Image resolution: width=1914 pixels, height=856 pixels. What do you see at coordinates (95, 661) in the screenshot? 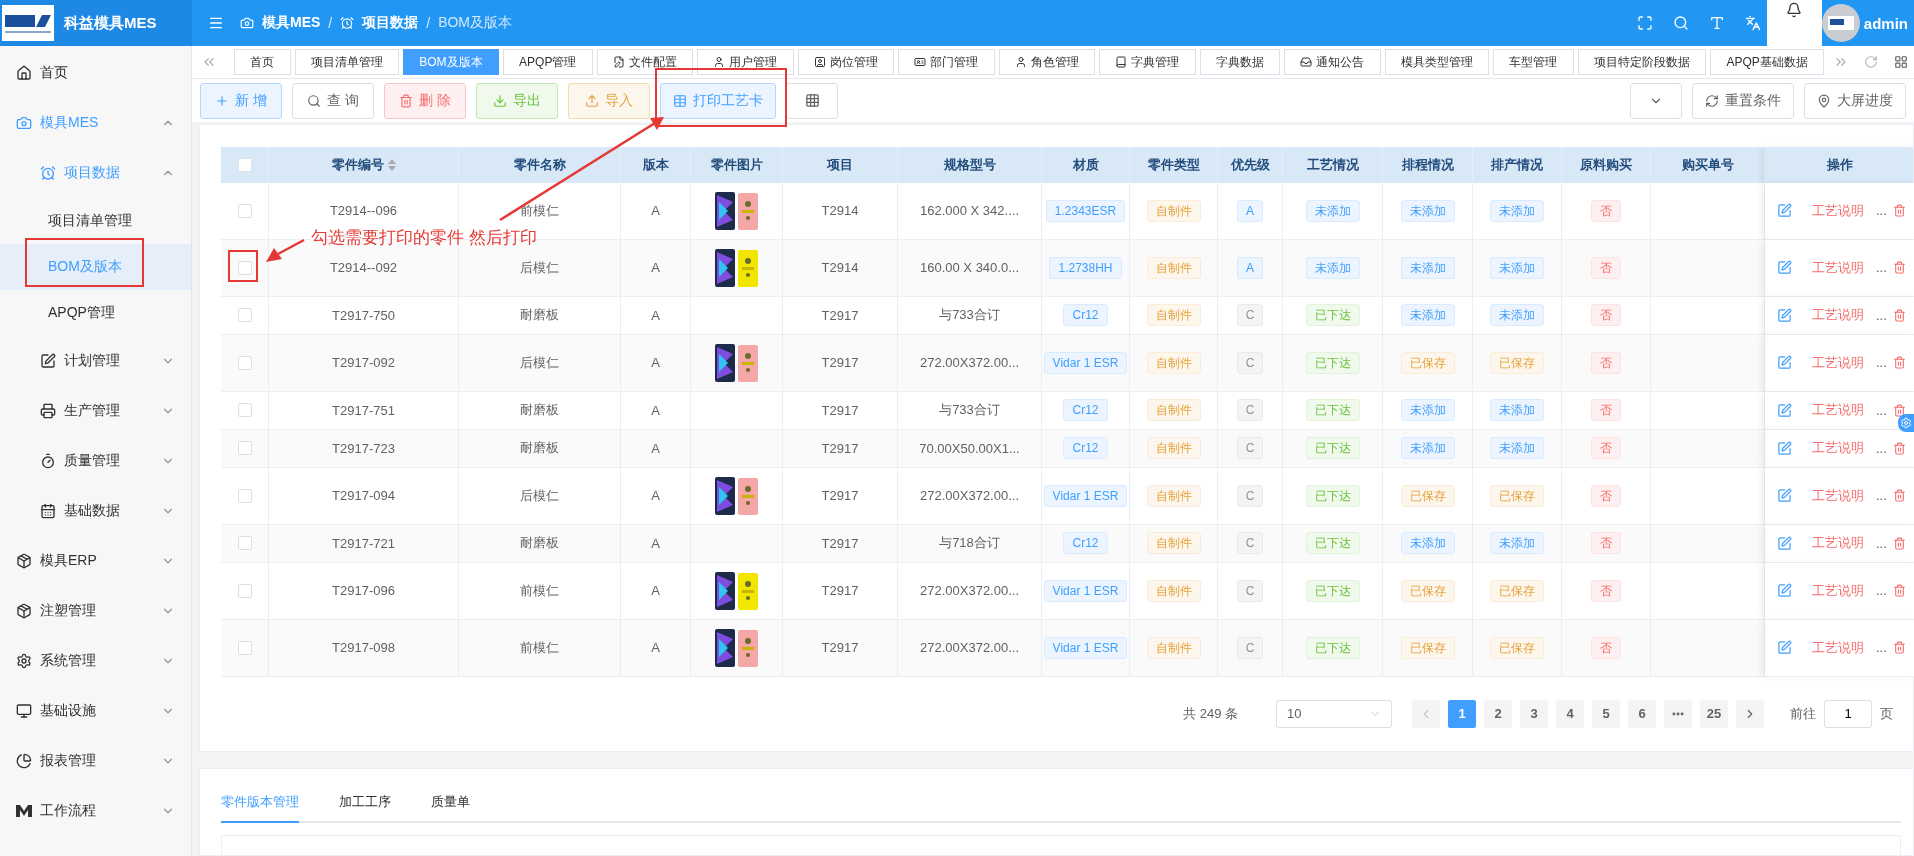
I see `sidebar-item: 系统管理` at bounding box center [95, 661].